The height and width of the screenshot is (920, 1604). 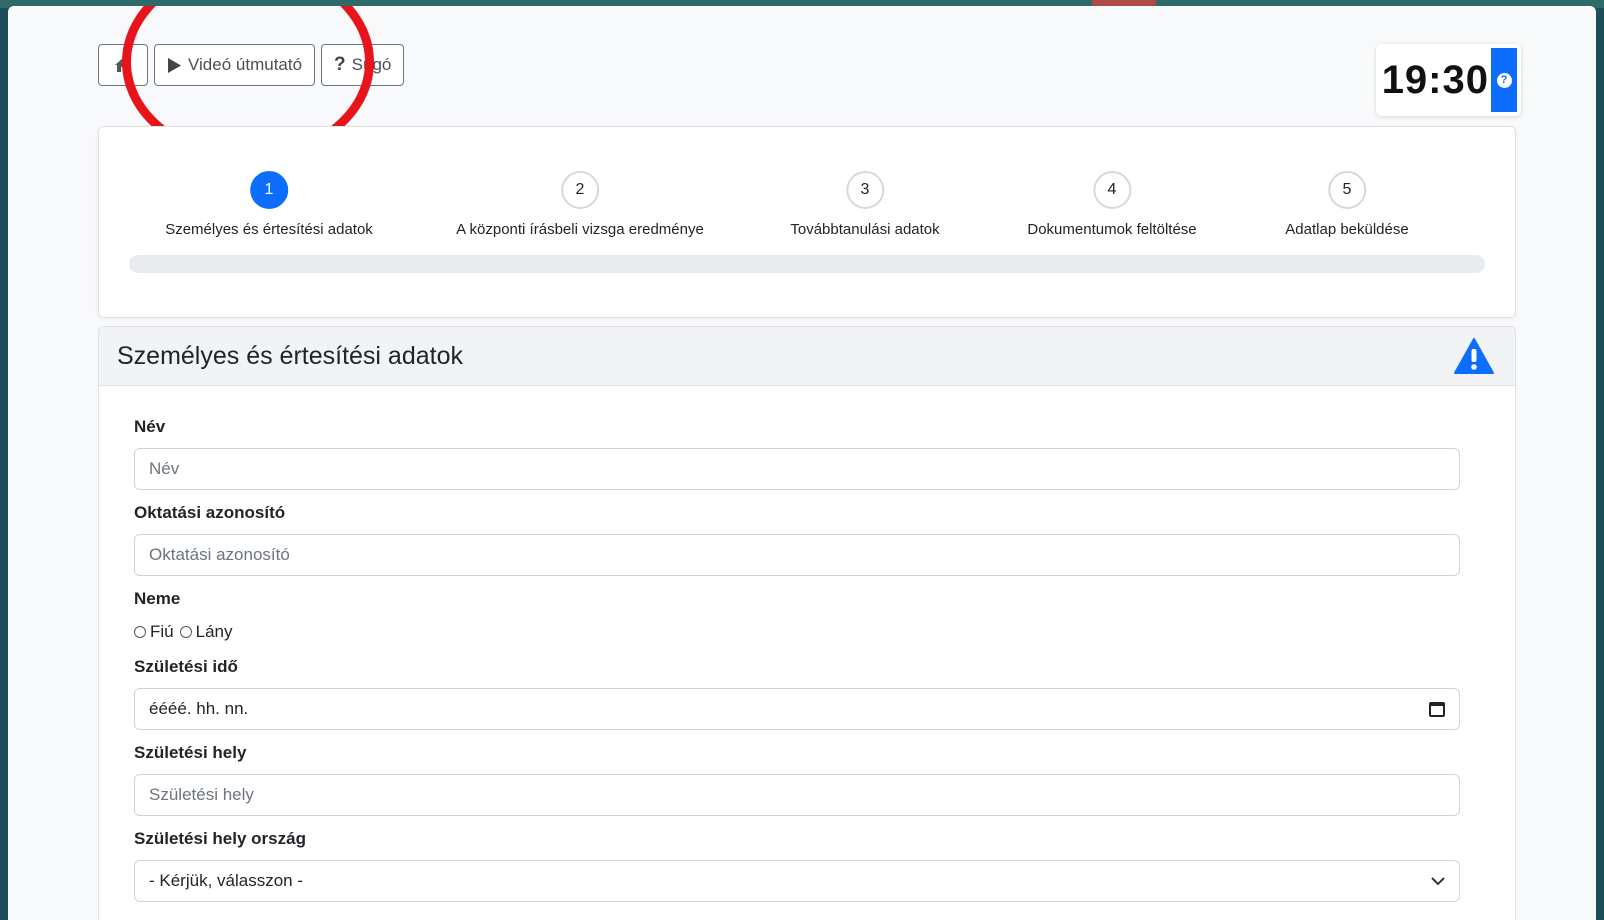 What do you see at coordinates (579, 190) in the screenshot?
I see `step-2-number: 2` at bounding box center [579, 190].